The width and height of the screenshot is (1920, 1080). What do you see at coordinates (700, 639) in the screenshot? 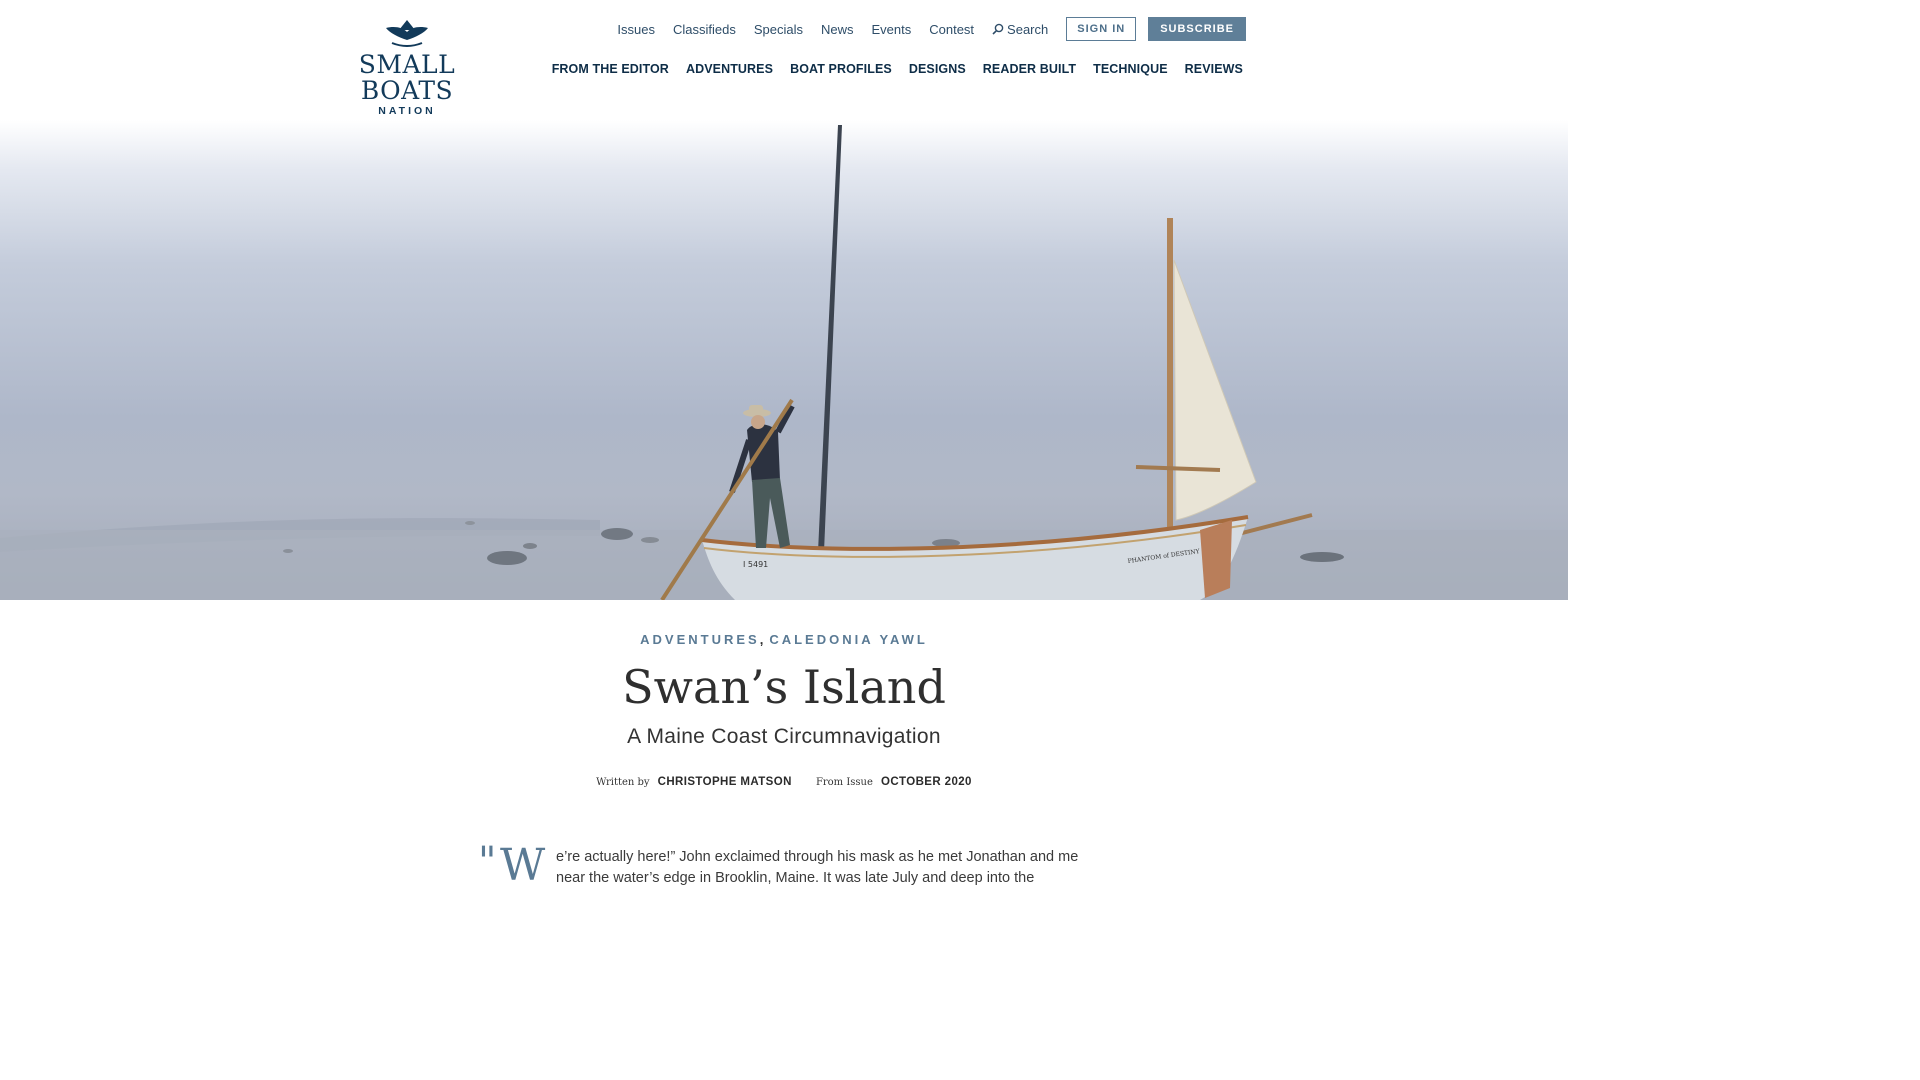
I see `category-adventures: ADVENTURES` at bounding box center [700, 639].